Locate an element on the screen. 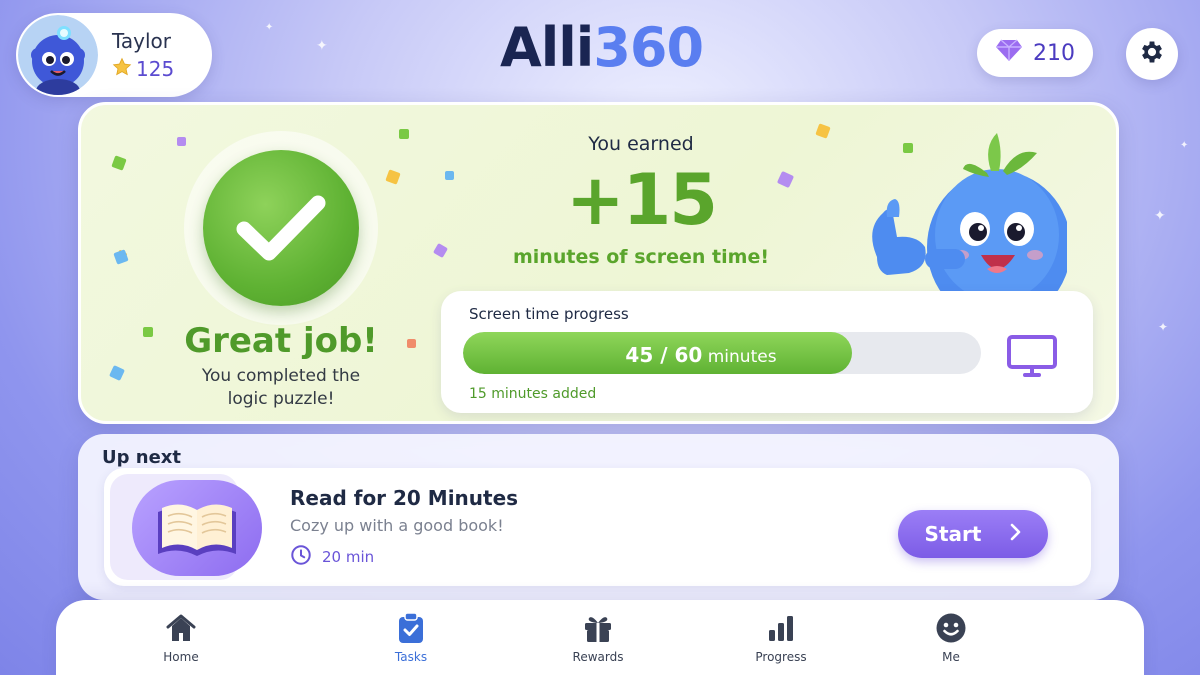 The image size is (1200, 675). gem-balance: 210 is located at coordinates (1035, 53).